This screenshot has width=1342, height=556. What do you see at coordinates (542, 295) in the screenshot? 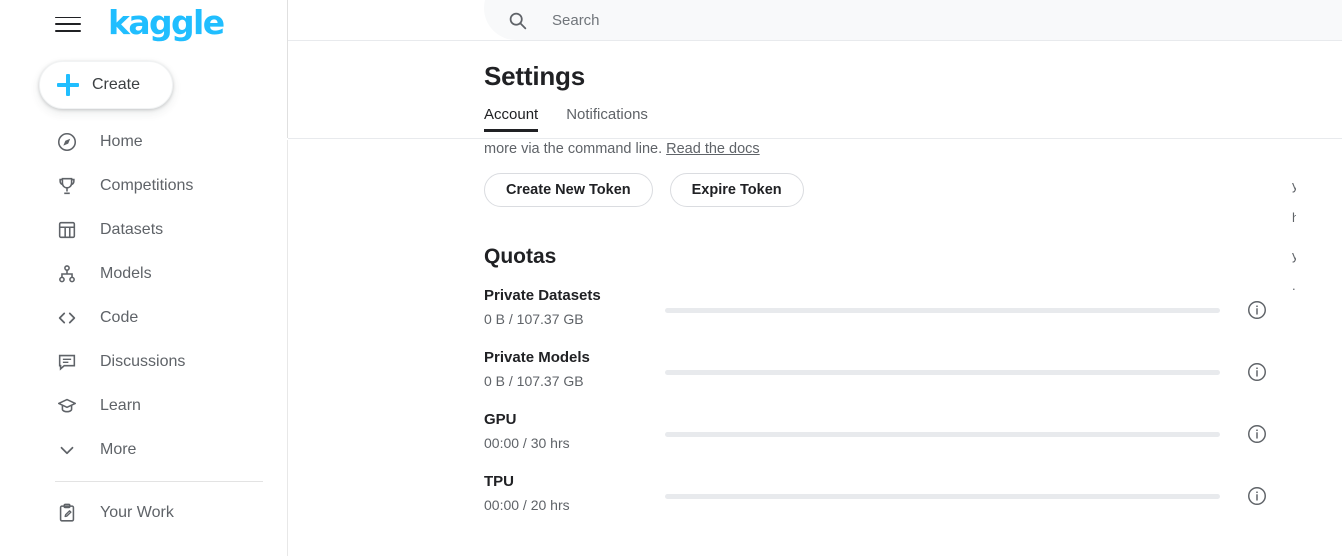
I see `quota-name: Private Datasets` at bounding box center [542, 295].